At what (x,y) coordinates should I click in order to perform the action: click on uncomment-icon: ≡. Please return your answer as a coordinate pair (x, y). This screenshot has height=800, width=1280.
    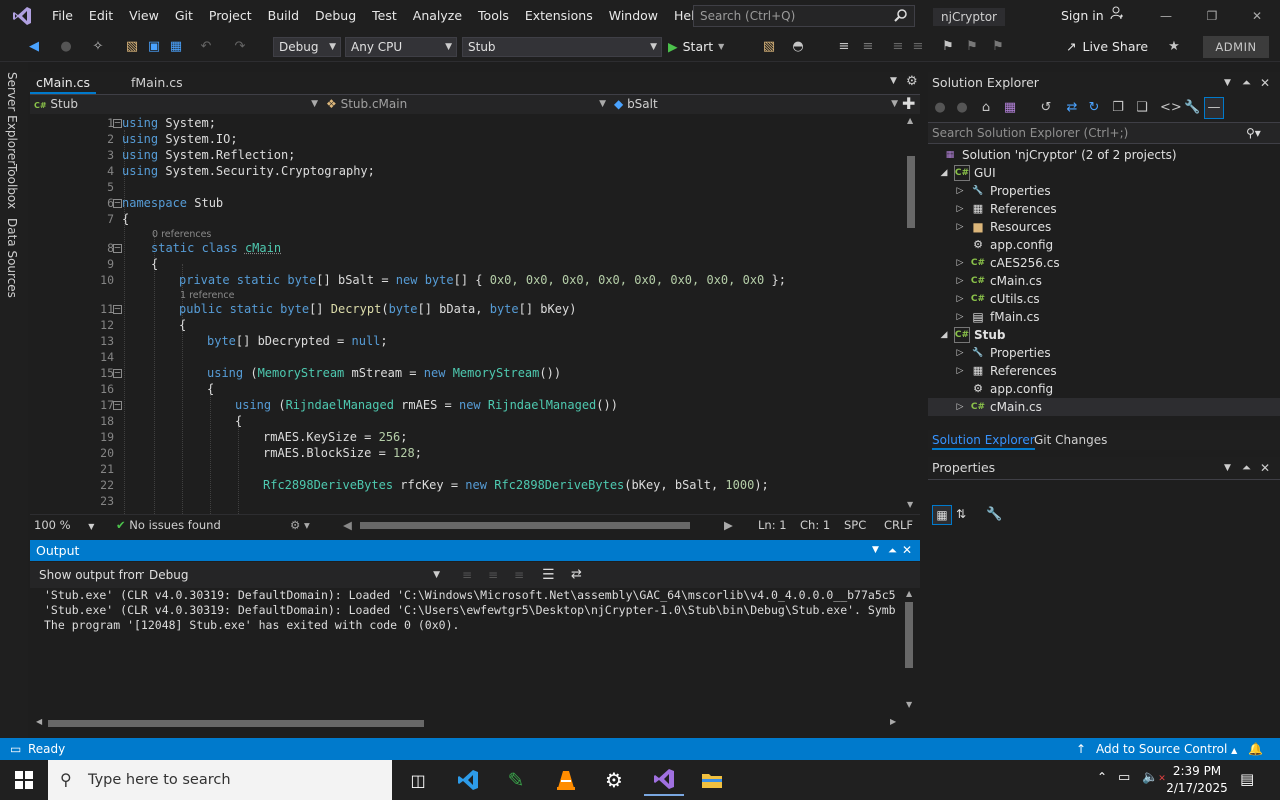
    Looking at the image, I should click on (918, 47).